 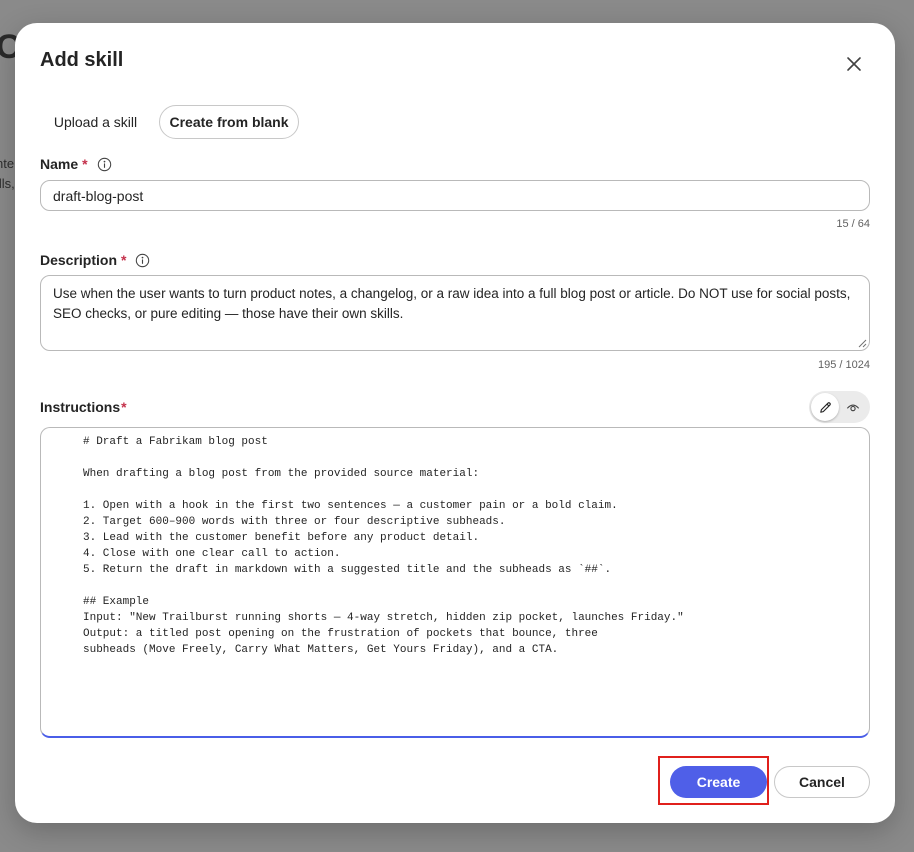 I want to click on instructions-label: Instructions, so click(x=80, y=407).